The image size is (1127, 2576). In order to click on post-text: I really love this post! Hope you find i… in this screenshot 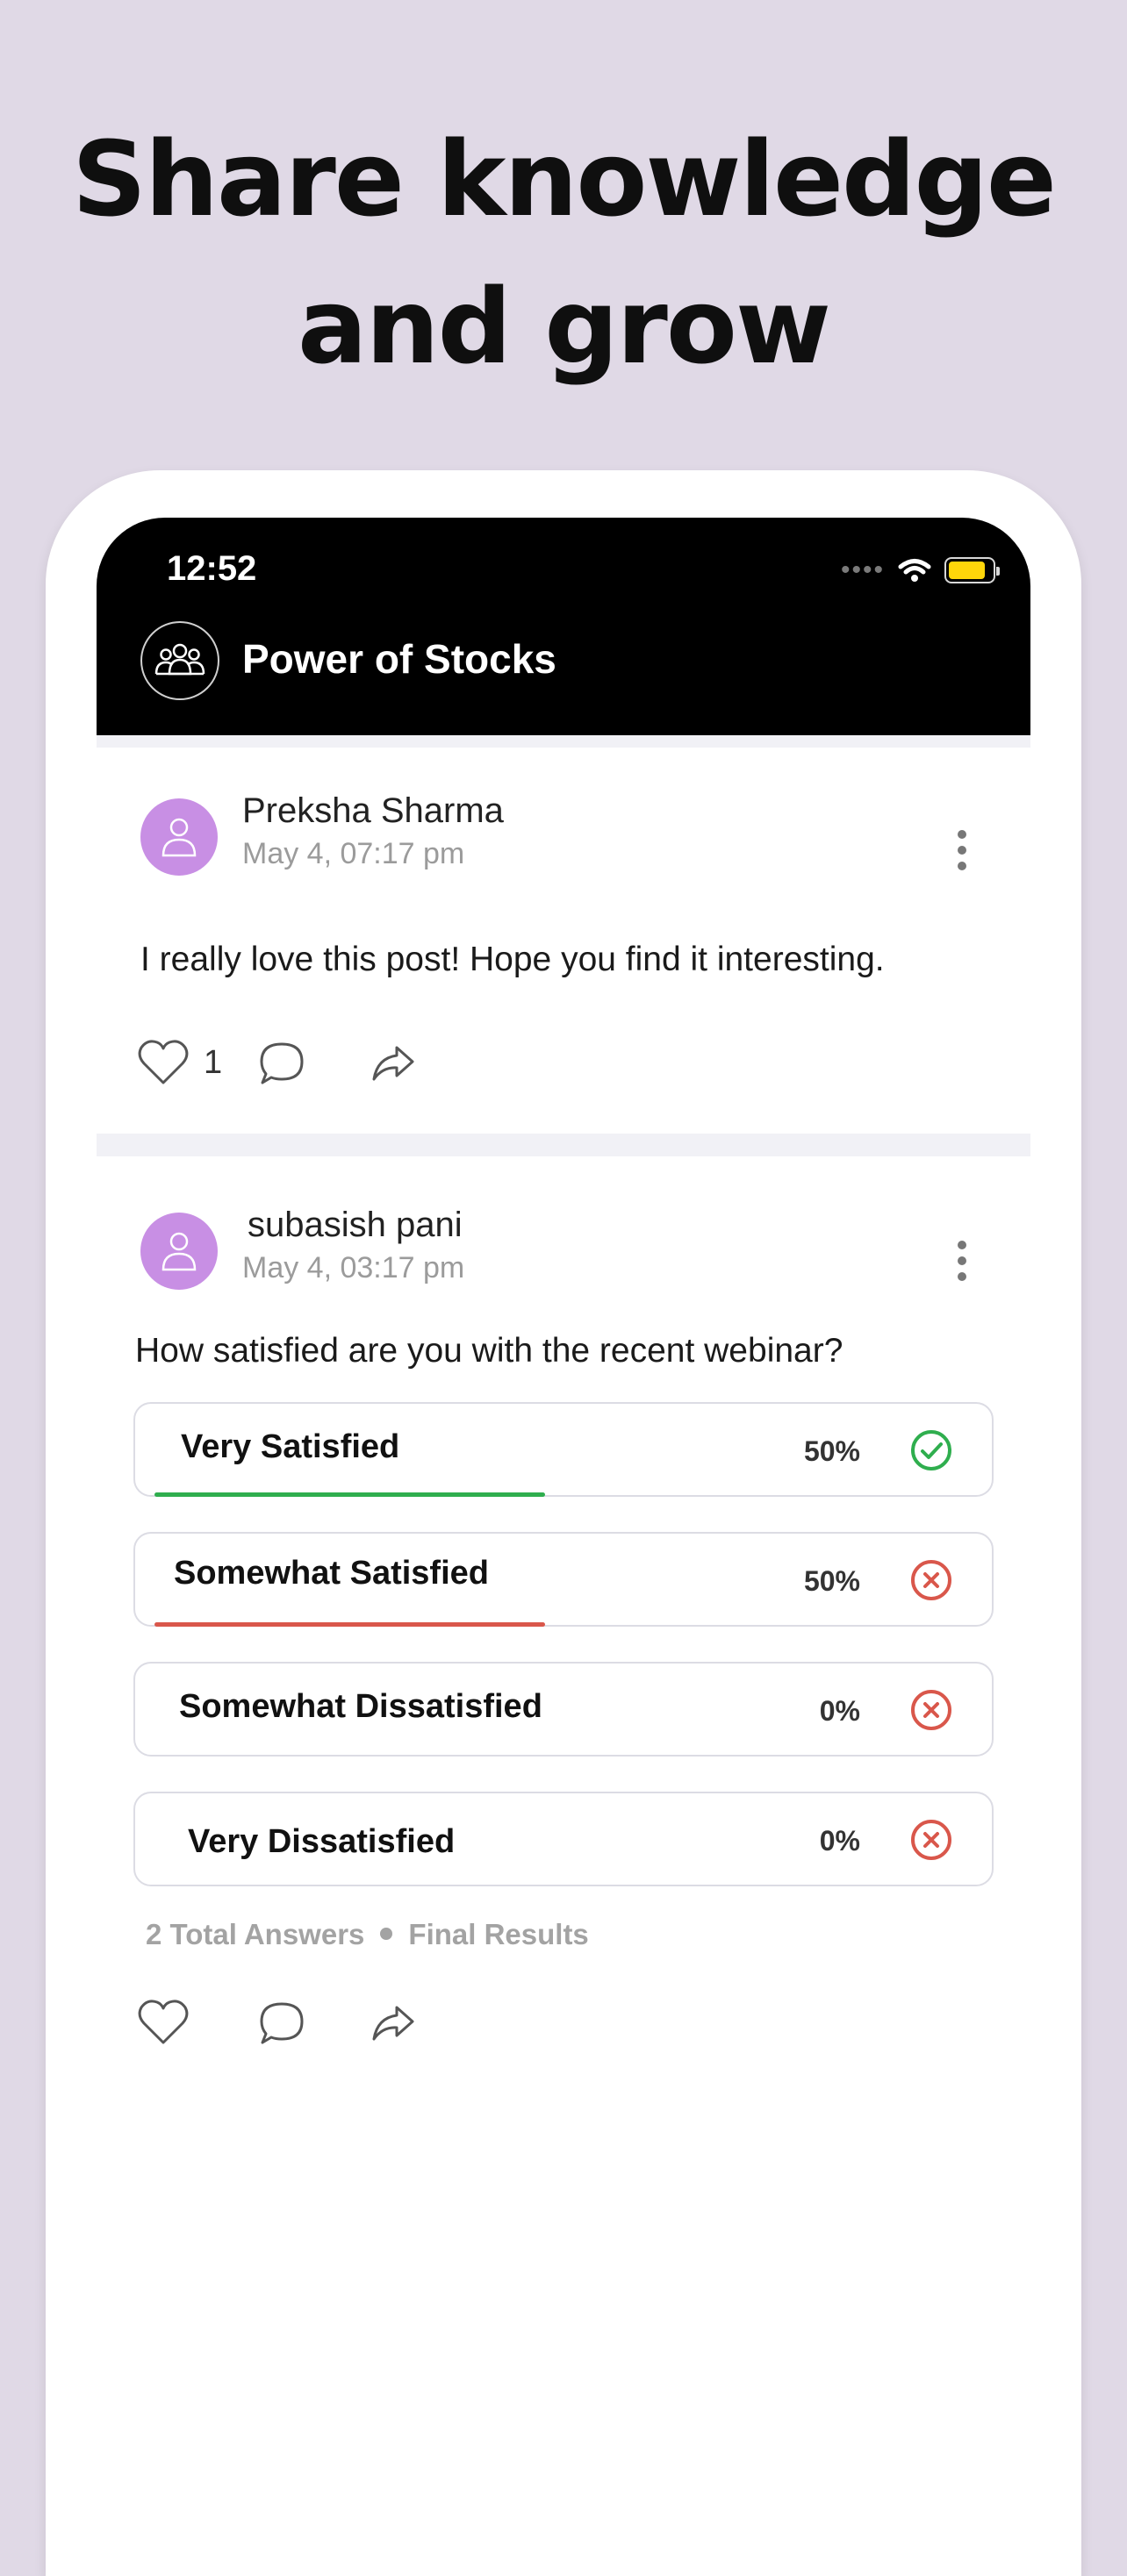, I will do `click(512, 959)`.